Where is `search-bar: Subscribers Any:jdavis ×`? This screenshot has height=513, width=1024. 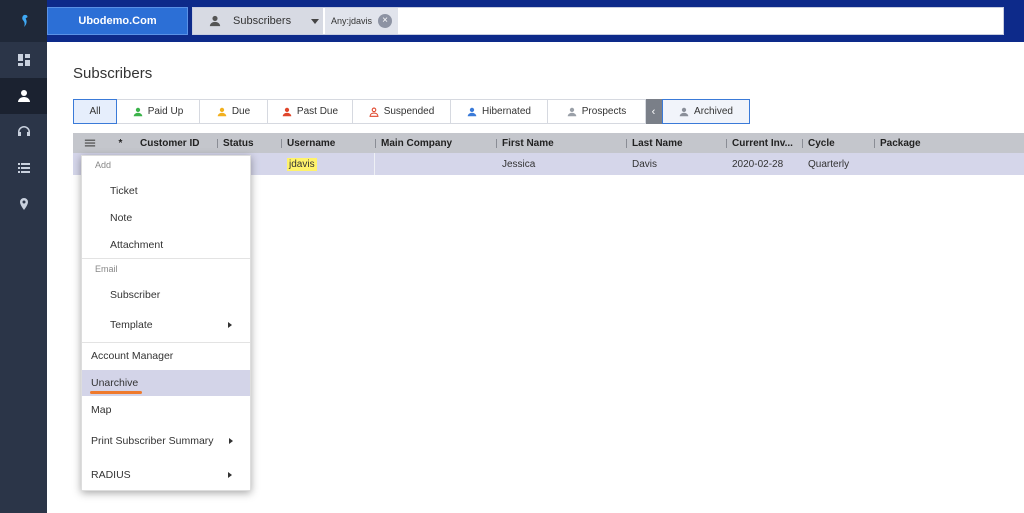
search-bar: Subscribers Any:jdavis × is located at coordinates (598, 21).